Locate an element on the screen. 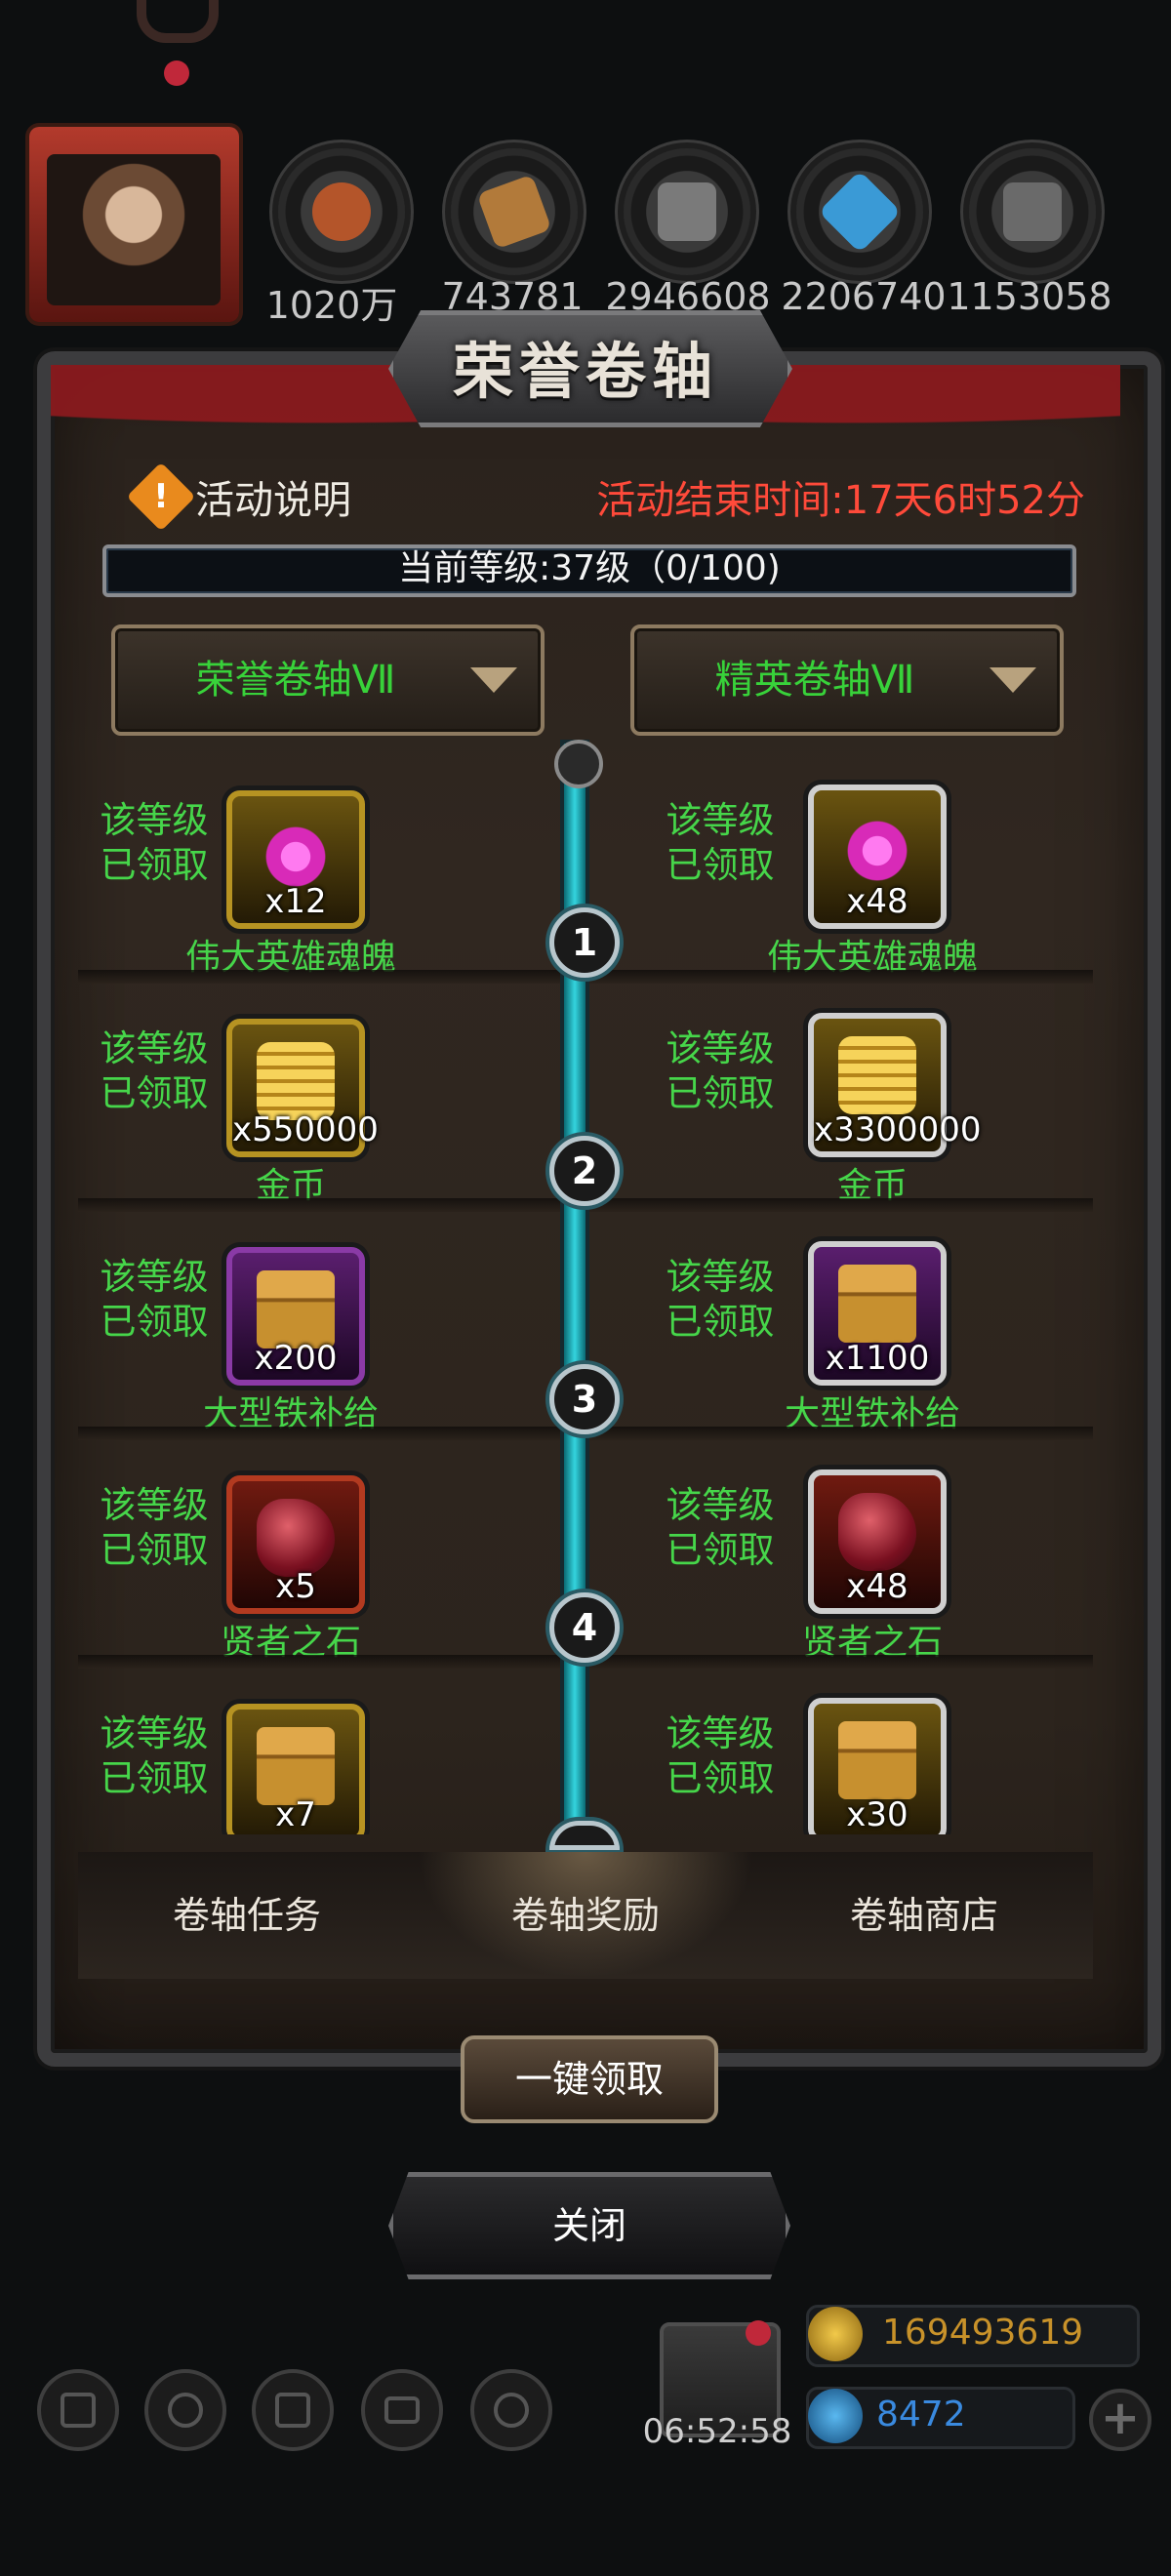 This screenshot has height=2576, width=1171. close-button: 关闭 is located at coordinates (589, 2225).